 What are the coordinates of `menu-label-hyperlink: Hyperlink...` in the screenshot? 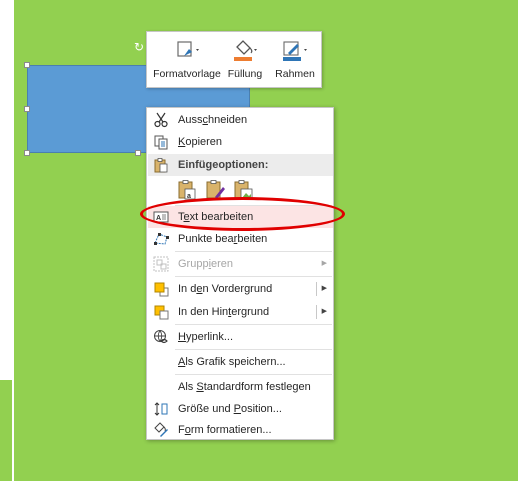 It's located at (206, 337).